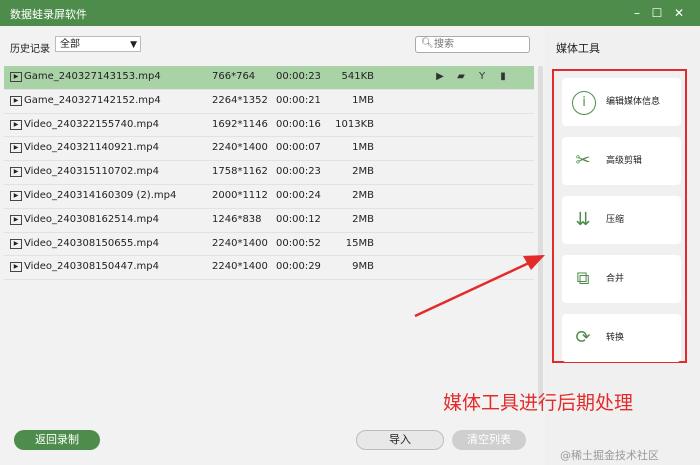  I want to click on file-name: Video_240308162514.mp4, so click(91, 219).